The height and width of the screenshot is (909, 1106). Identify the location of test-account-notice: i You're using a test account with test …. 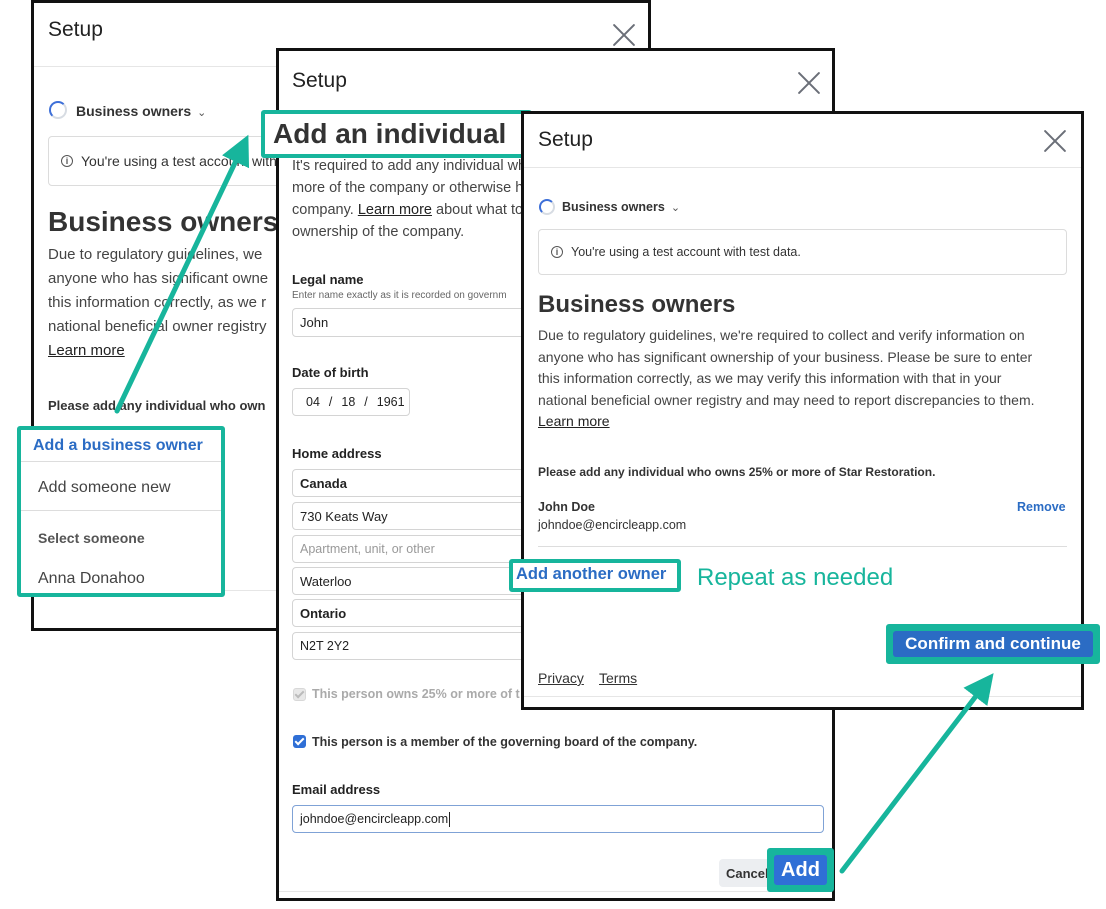
(802, 252).